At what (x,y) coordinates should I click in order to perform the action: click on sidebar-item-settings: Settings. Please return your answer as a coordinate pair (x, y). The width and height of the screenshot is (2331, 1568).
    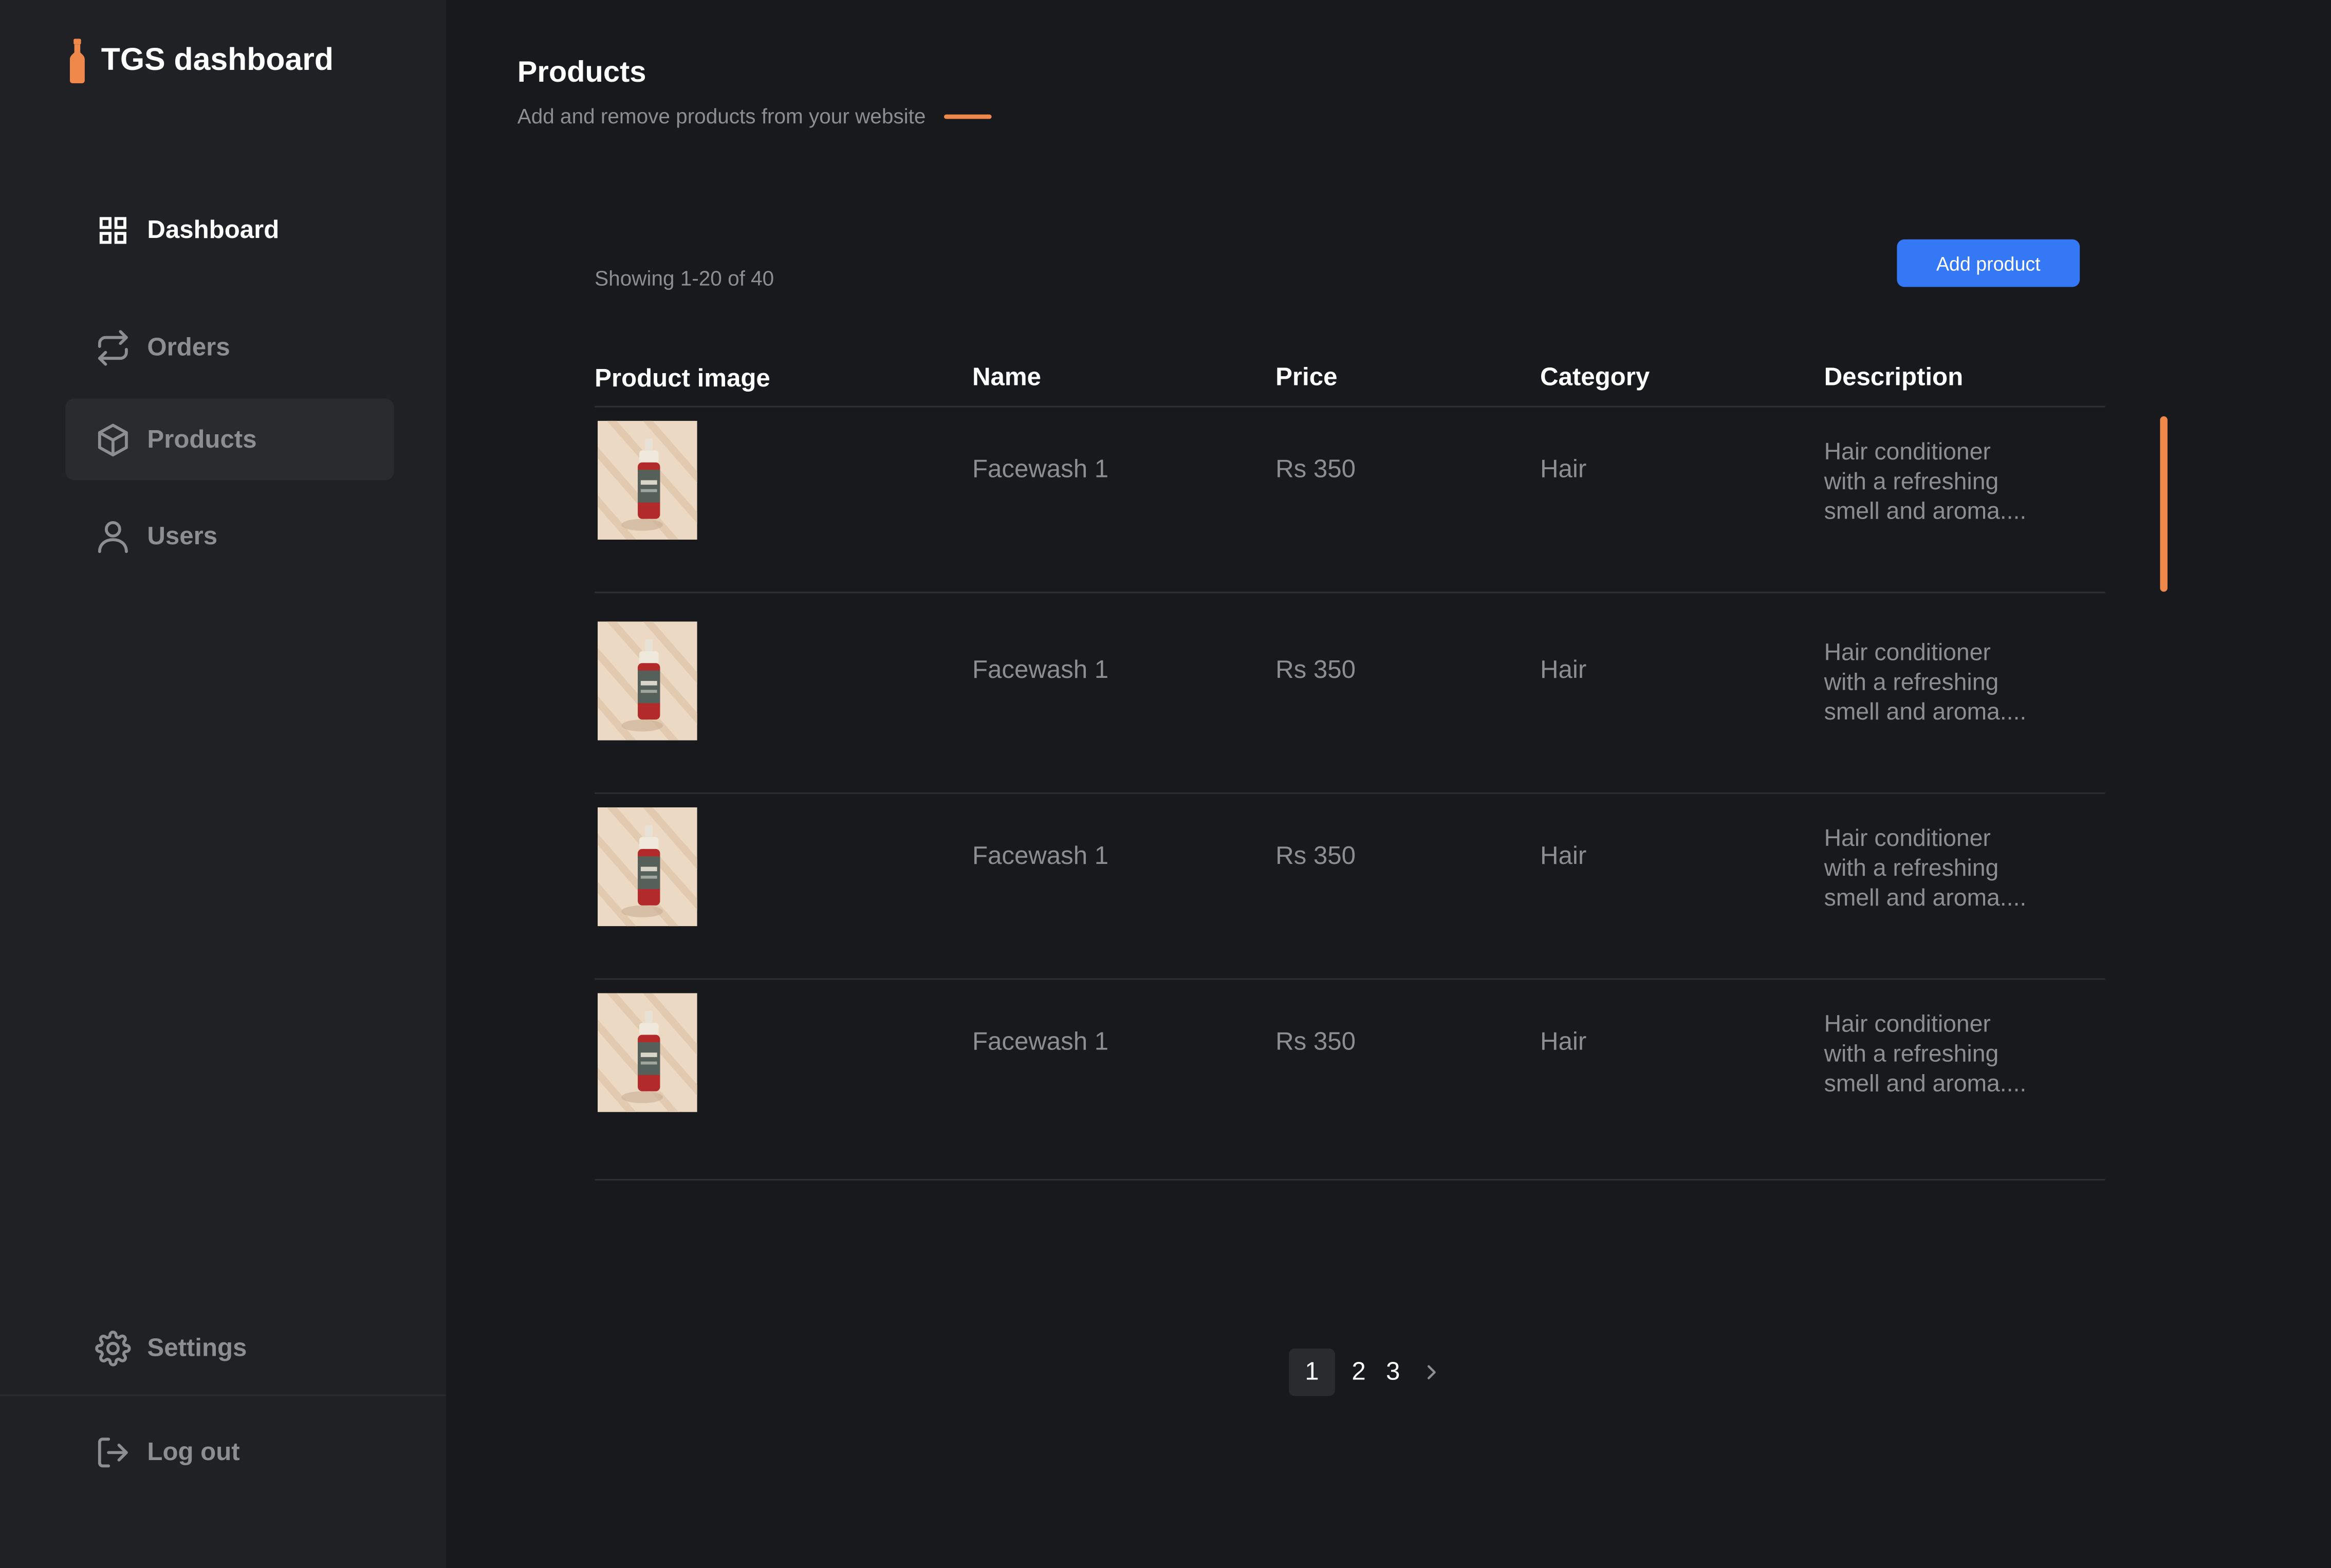
    Looking at the image, I should click on (229, 1348).